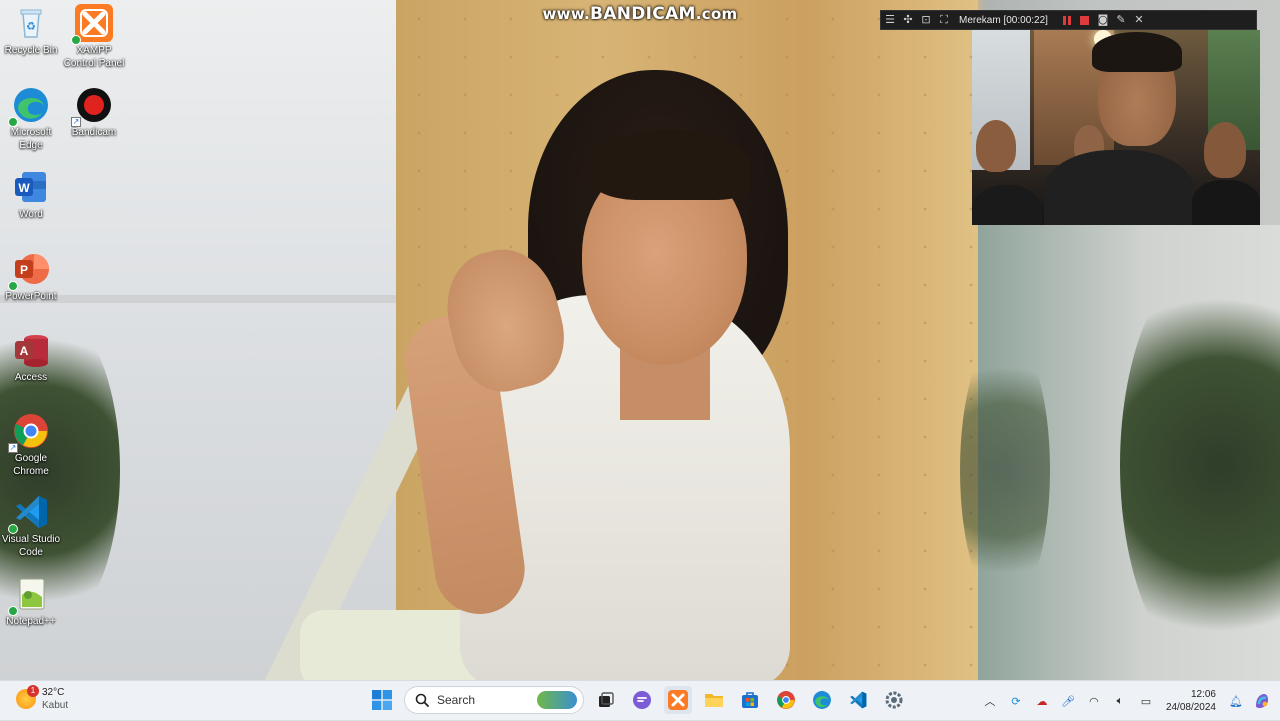 Image resolution: width=1280 pixels, height=721 pixels. What do you see at coordinates (29, 595) in the screenshot?
I see `notepadpp-icon` at bounding box center [29, 595].